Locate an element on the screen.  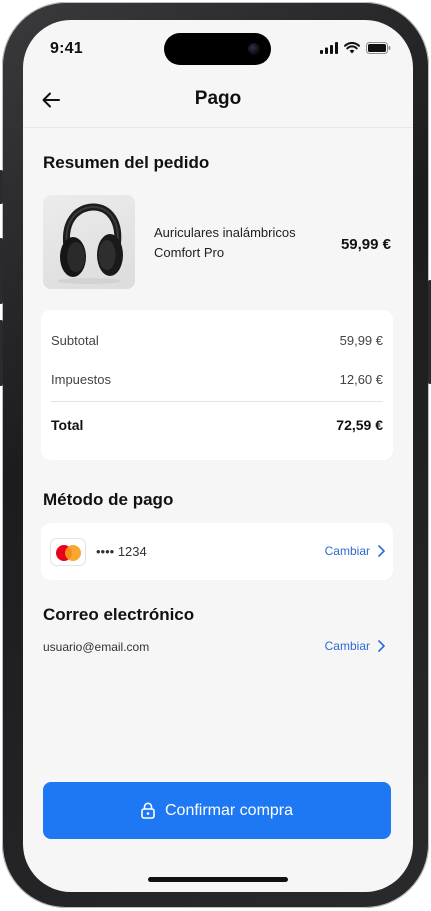
email-title: Correo electrónico is located at coordinates (119, 614).